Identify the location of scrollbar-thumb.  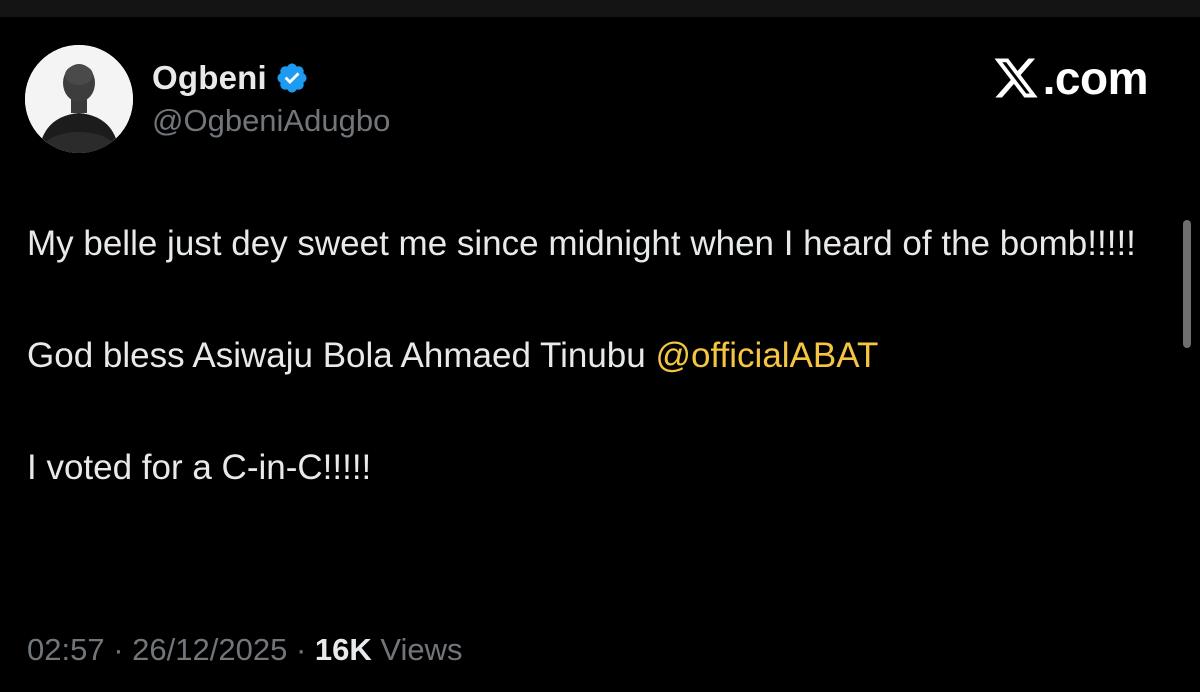
(1187, 284).